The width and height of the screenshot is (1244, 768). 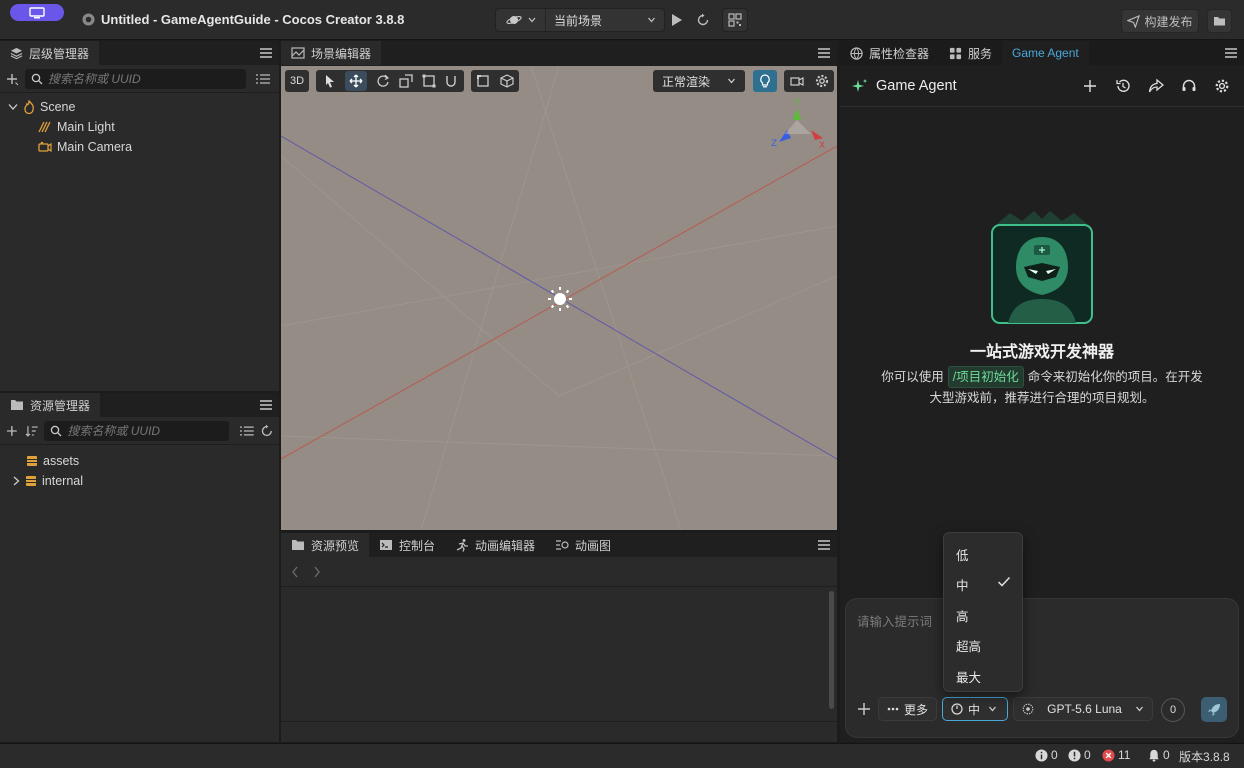 I want to click on status-info: 0, so click(x=1046, y=755).